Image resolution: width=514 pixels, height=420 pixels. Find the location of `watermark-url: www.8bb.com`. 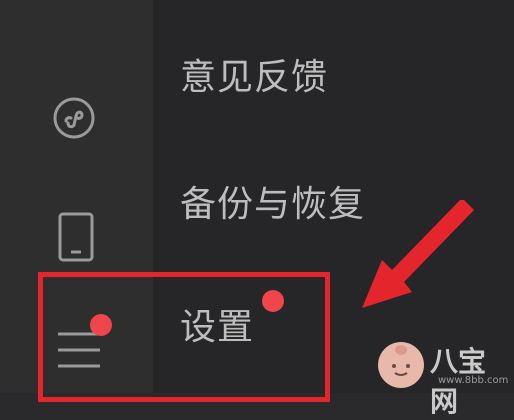

watermark-url: www.8bb.com is located at coordinates (473, 380).